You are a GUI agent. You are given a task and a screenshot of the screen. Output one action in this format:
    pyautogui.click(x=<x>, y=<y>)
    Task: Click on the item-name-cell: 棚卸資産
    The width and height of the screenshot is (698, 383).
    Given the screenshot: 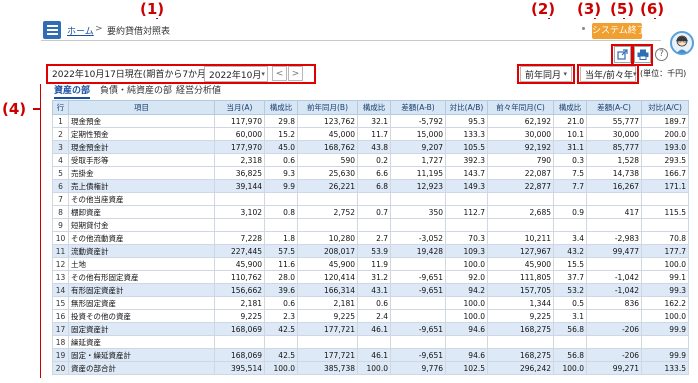 What is the action you would take?
    pyautogui.click(x=141, y=212)
    